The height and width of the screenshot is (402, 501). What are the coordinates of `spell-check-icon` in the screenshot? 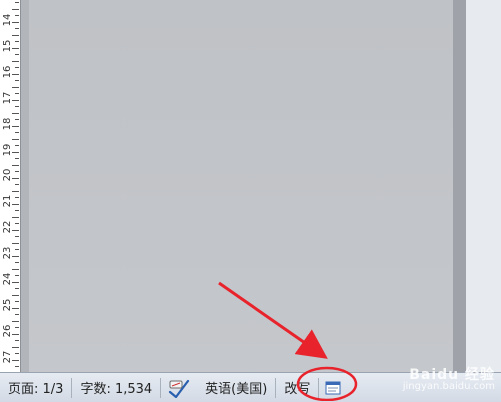 It's located at (179, 387).